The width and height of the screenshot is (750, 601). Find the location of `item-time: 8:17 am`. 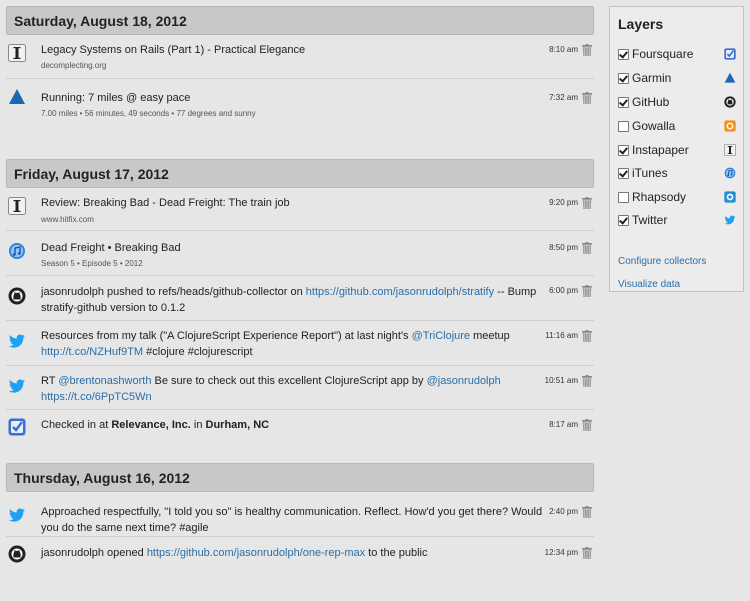

item-time: 8:17 am is located at coordinates (563, 424).